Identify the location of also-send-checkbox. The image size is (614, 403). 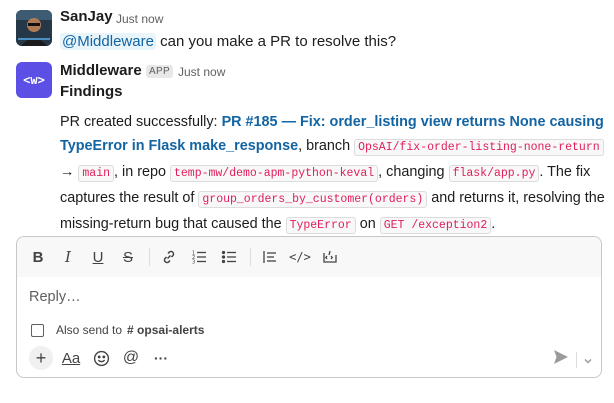
(37, 330).